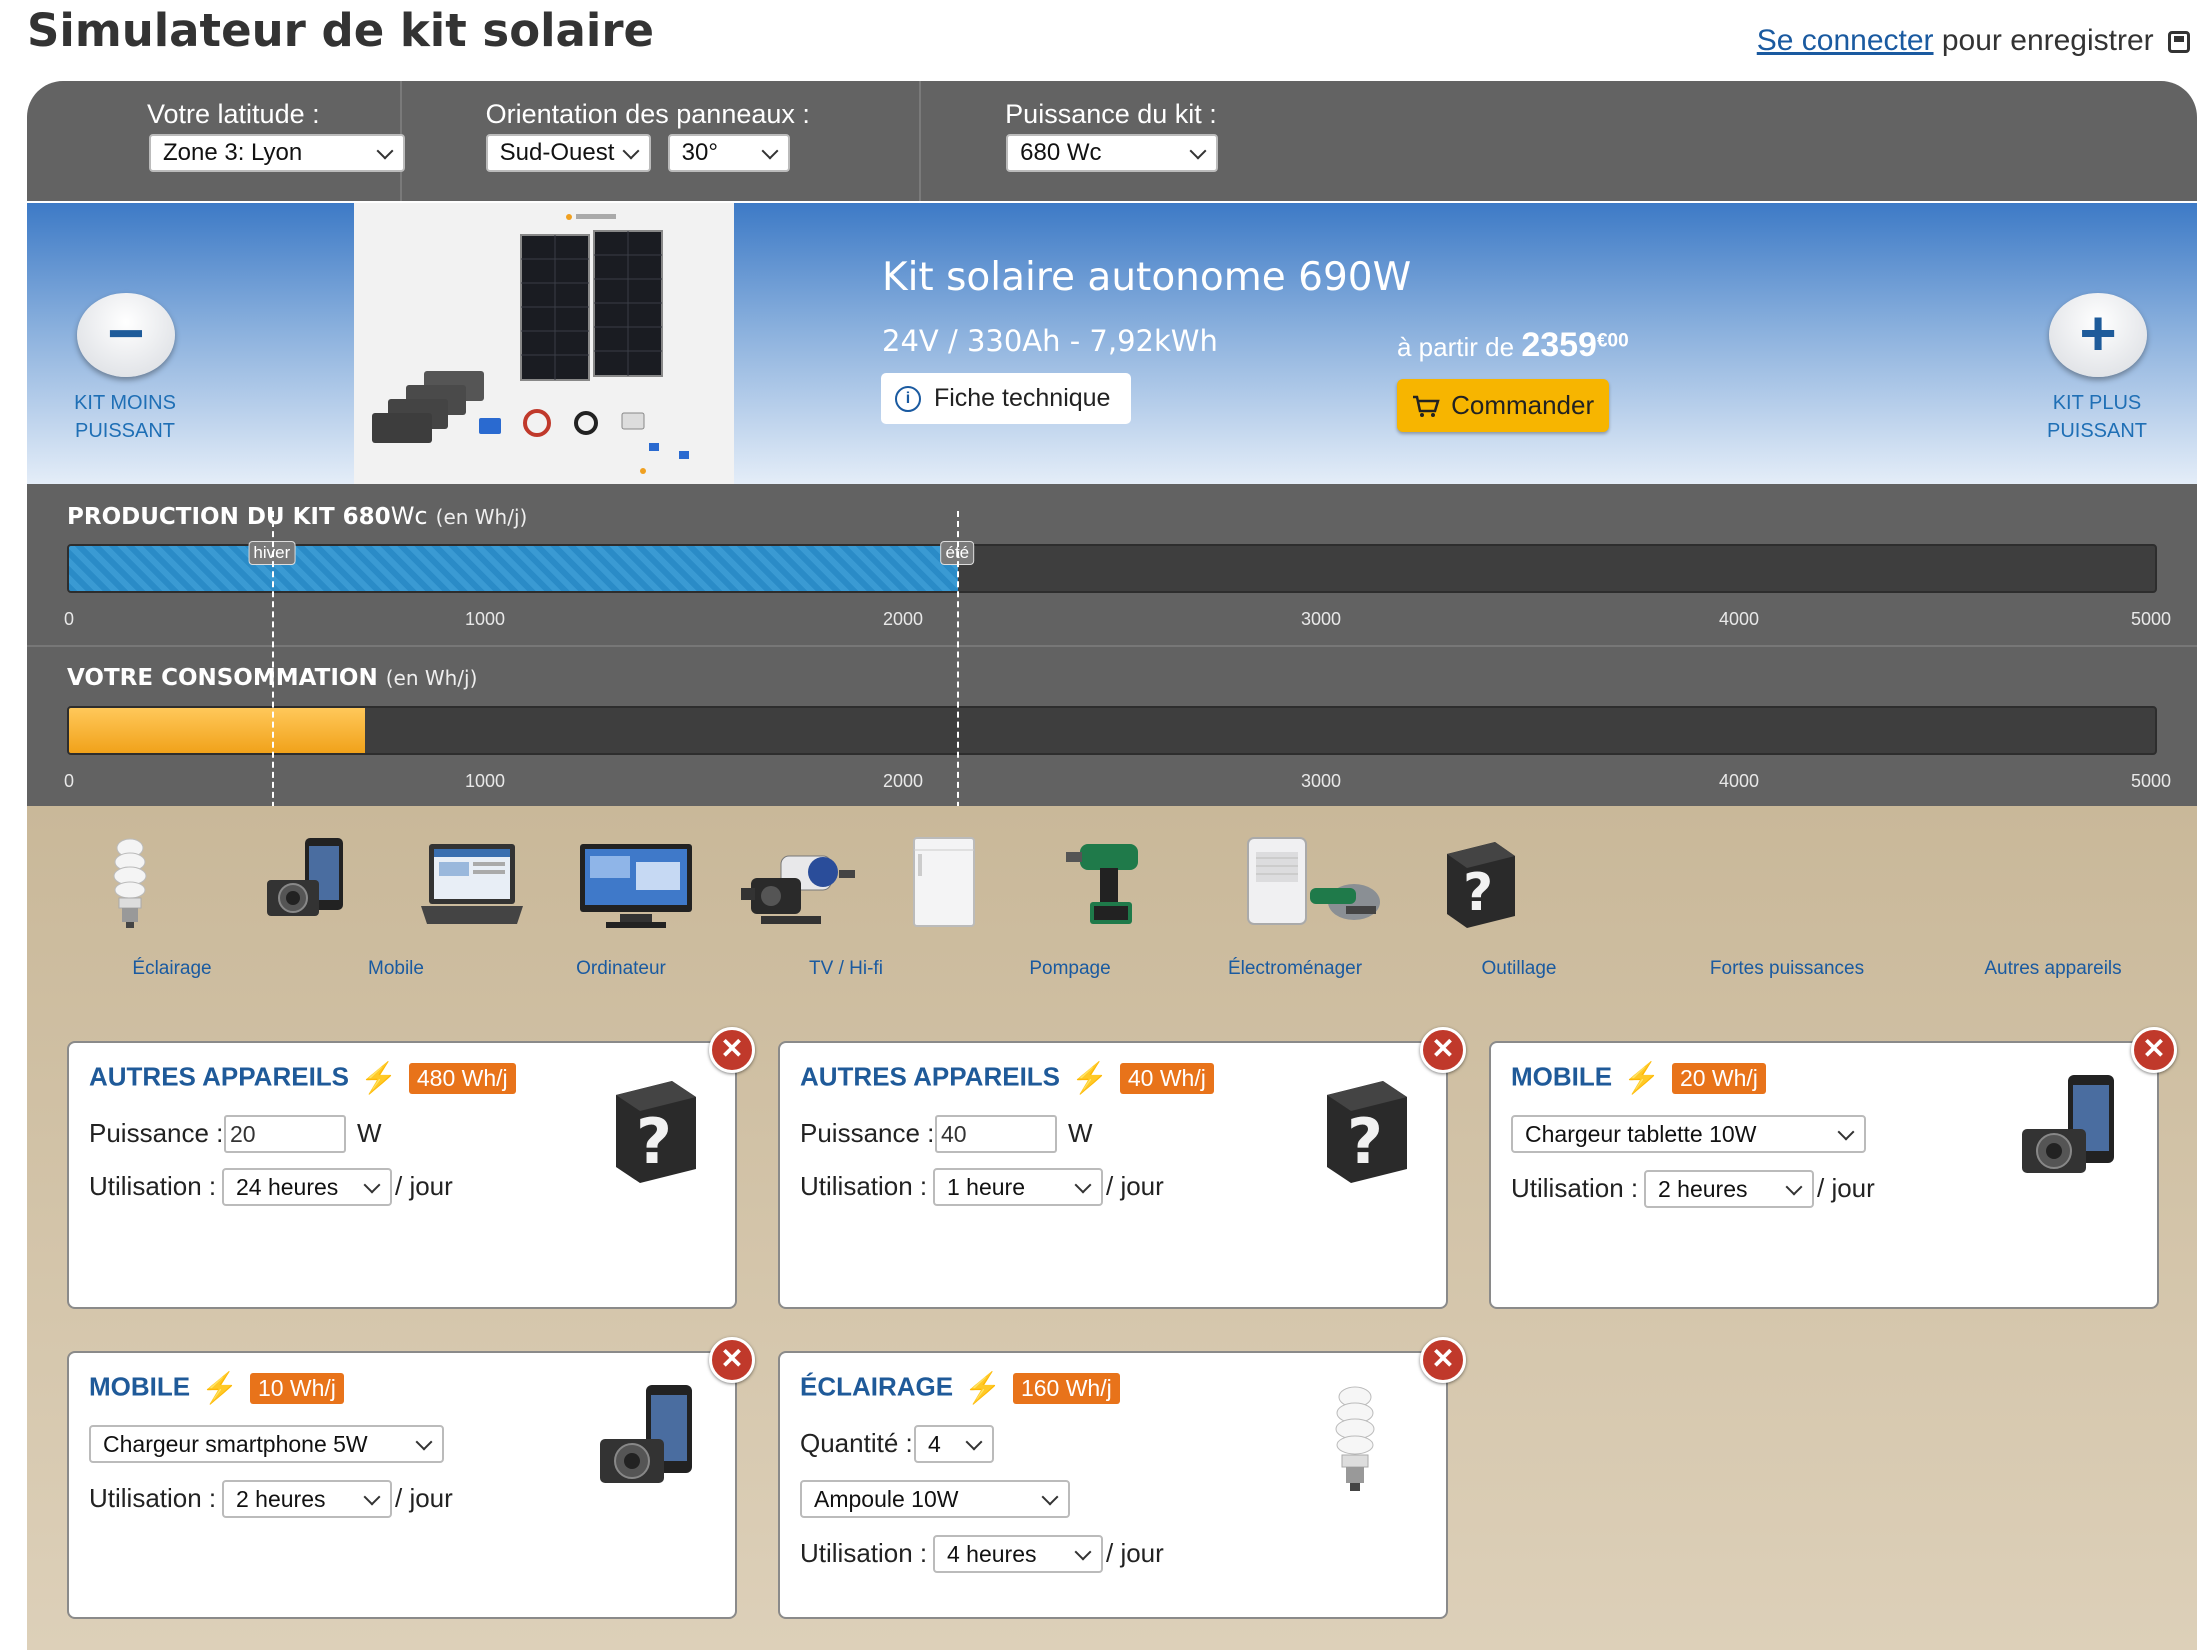  What do you see at coordinates (557, 152) in the screenshot?
I see `orientation-value: Sud-Ouest` at bounding box center [557, 152].